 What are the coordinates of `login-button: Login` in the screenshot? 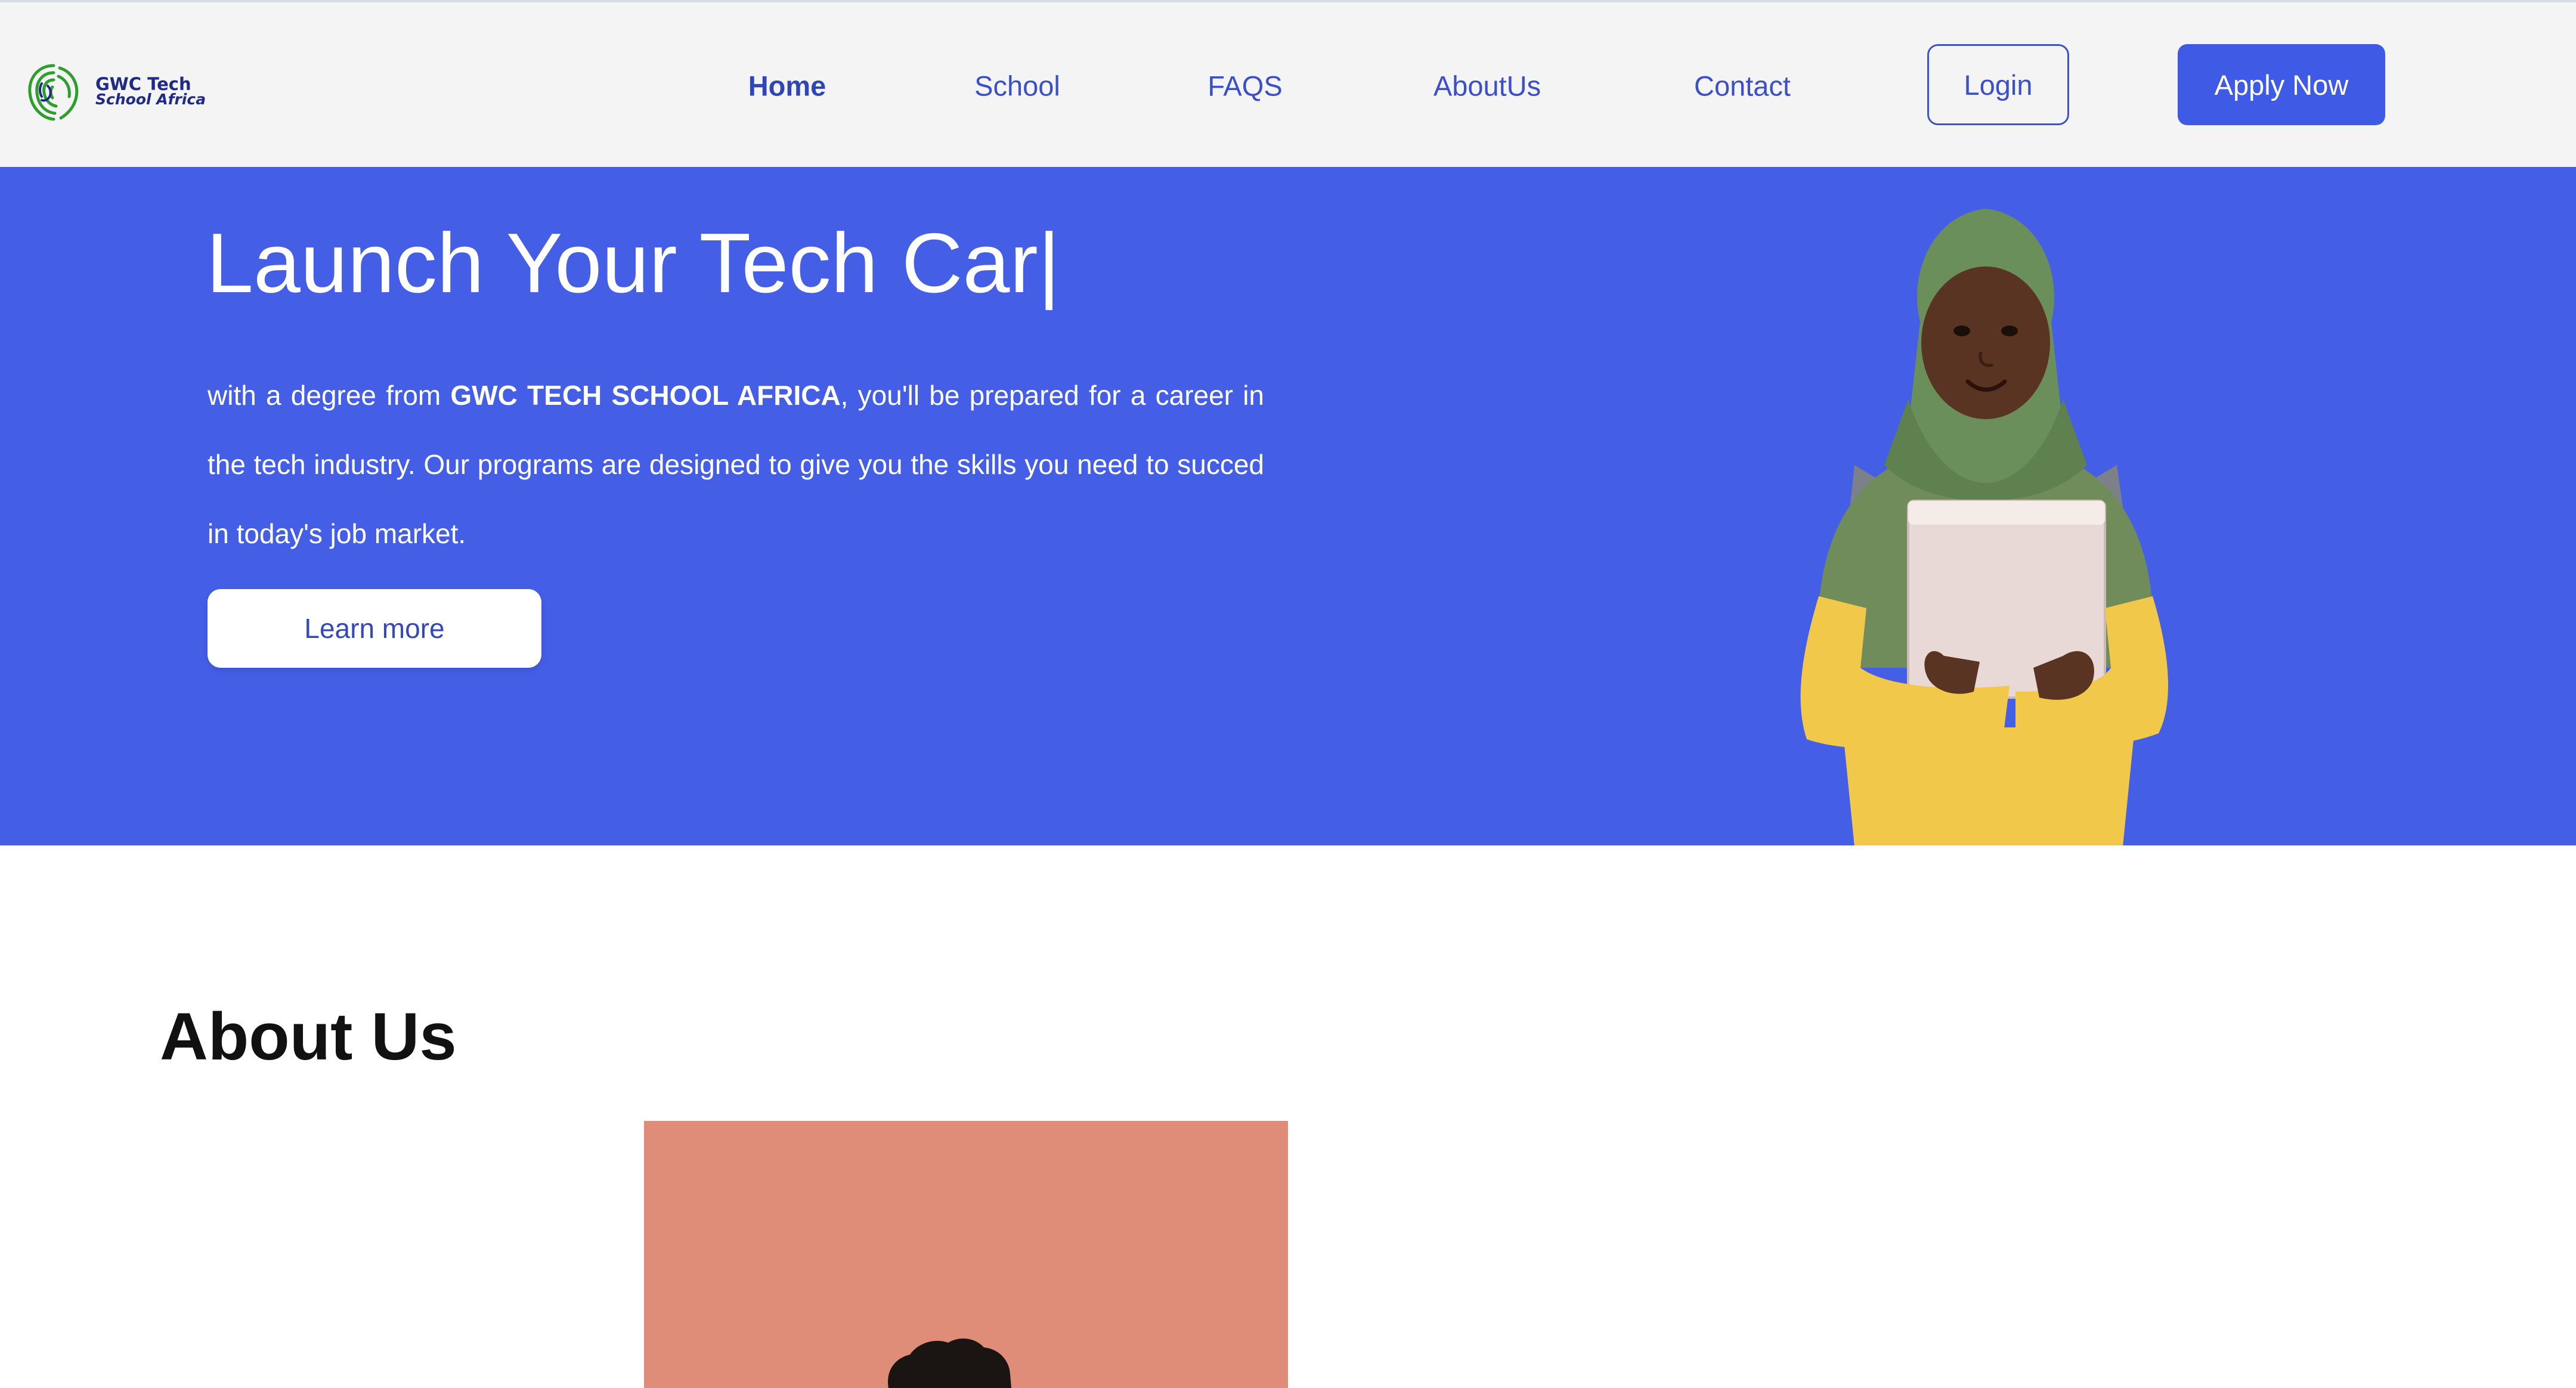 It's located at (1998, 84).